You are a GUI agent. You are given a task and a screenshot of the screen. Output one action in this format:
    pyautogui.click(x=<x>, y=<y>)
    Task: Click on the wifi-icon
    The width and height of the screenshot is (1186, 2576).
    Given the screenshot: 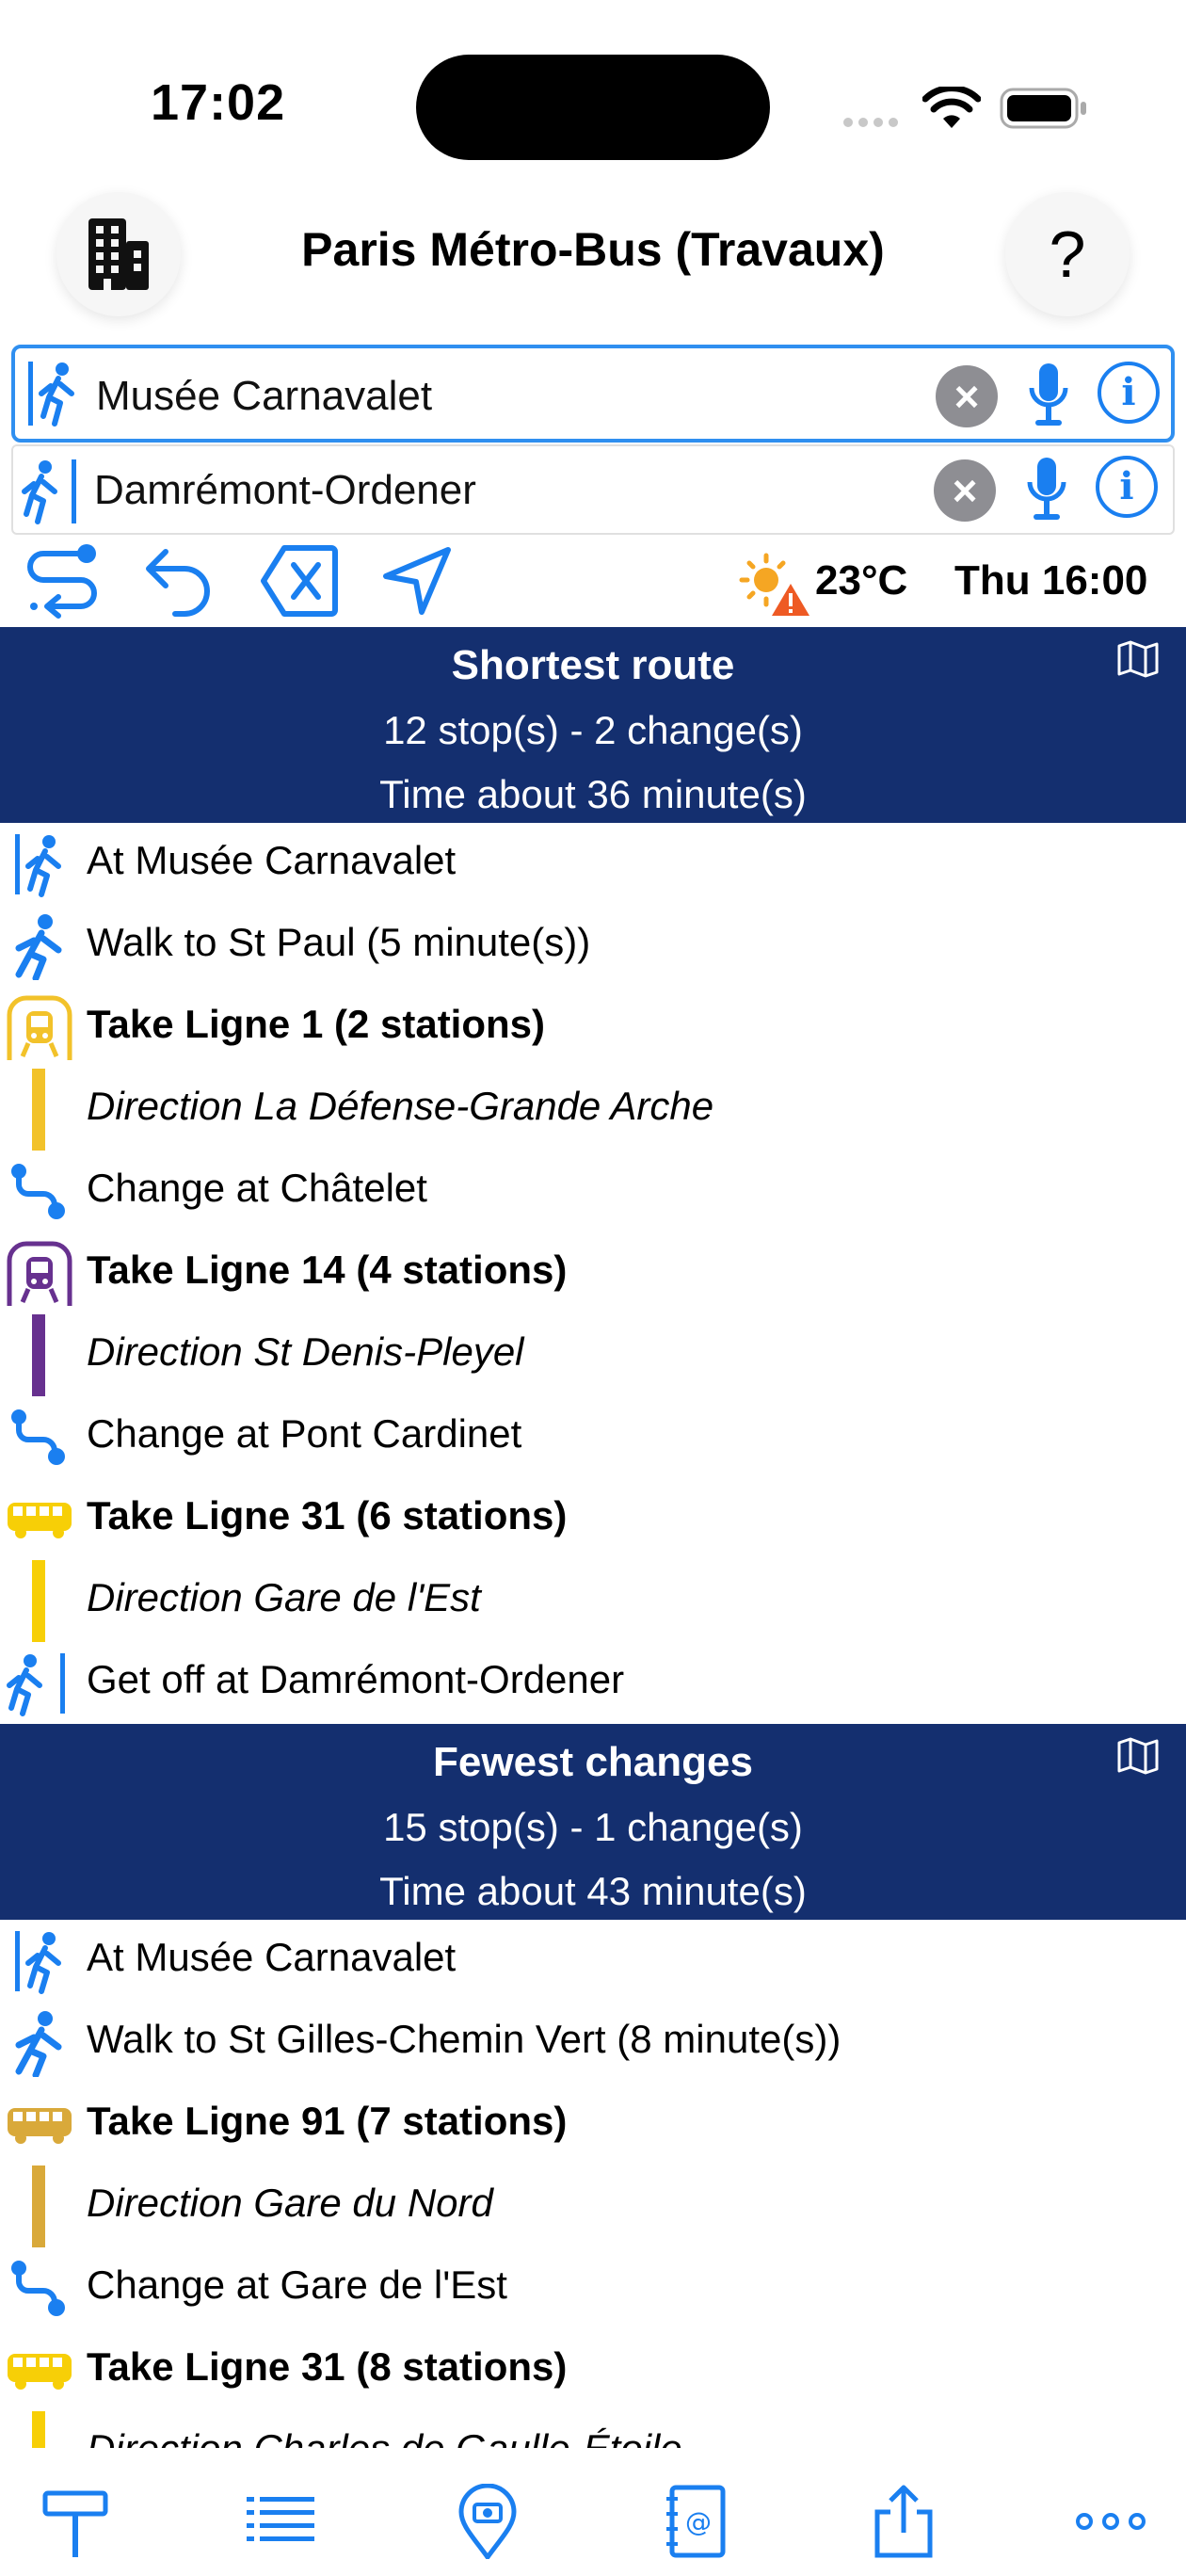 What is the action you would take?
    pyautogui.click(x=951, y=107)
    